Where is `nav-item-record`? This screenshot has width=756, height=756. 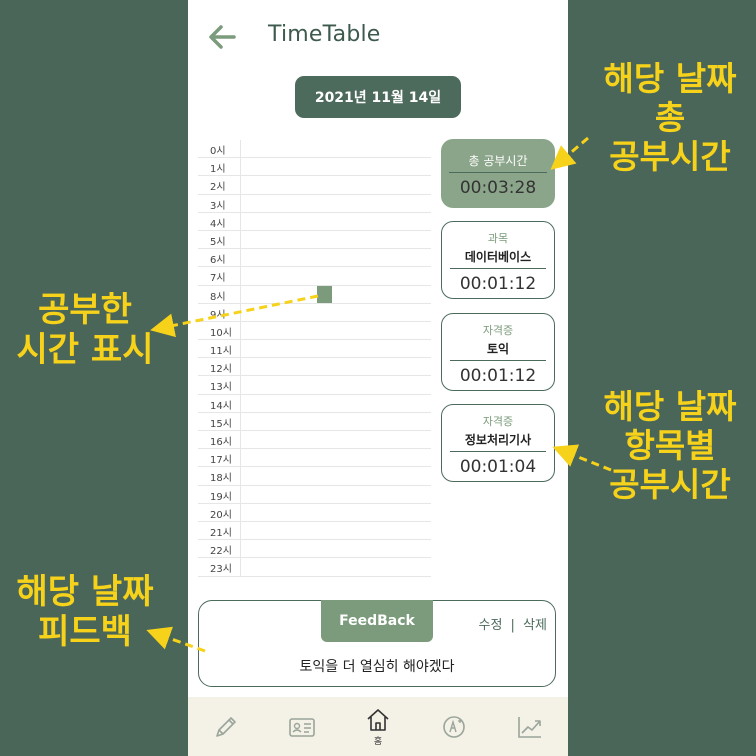 nav-item-record is located at coordinates (226, 727).